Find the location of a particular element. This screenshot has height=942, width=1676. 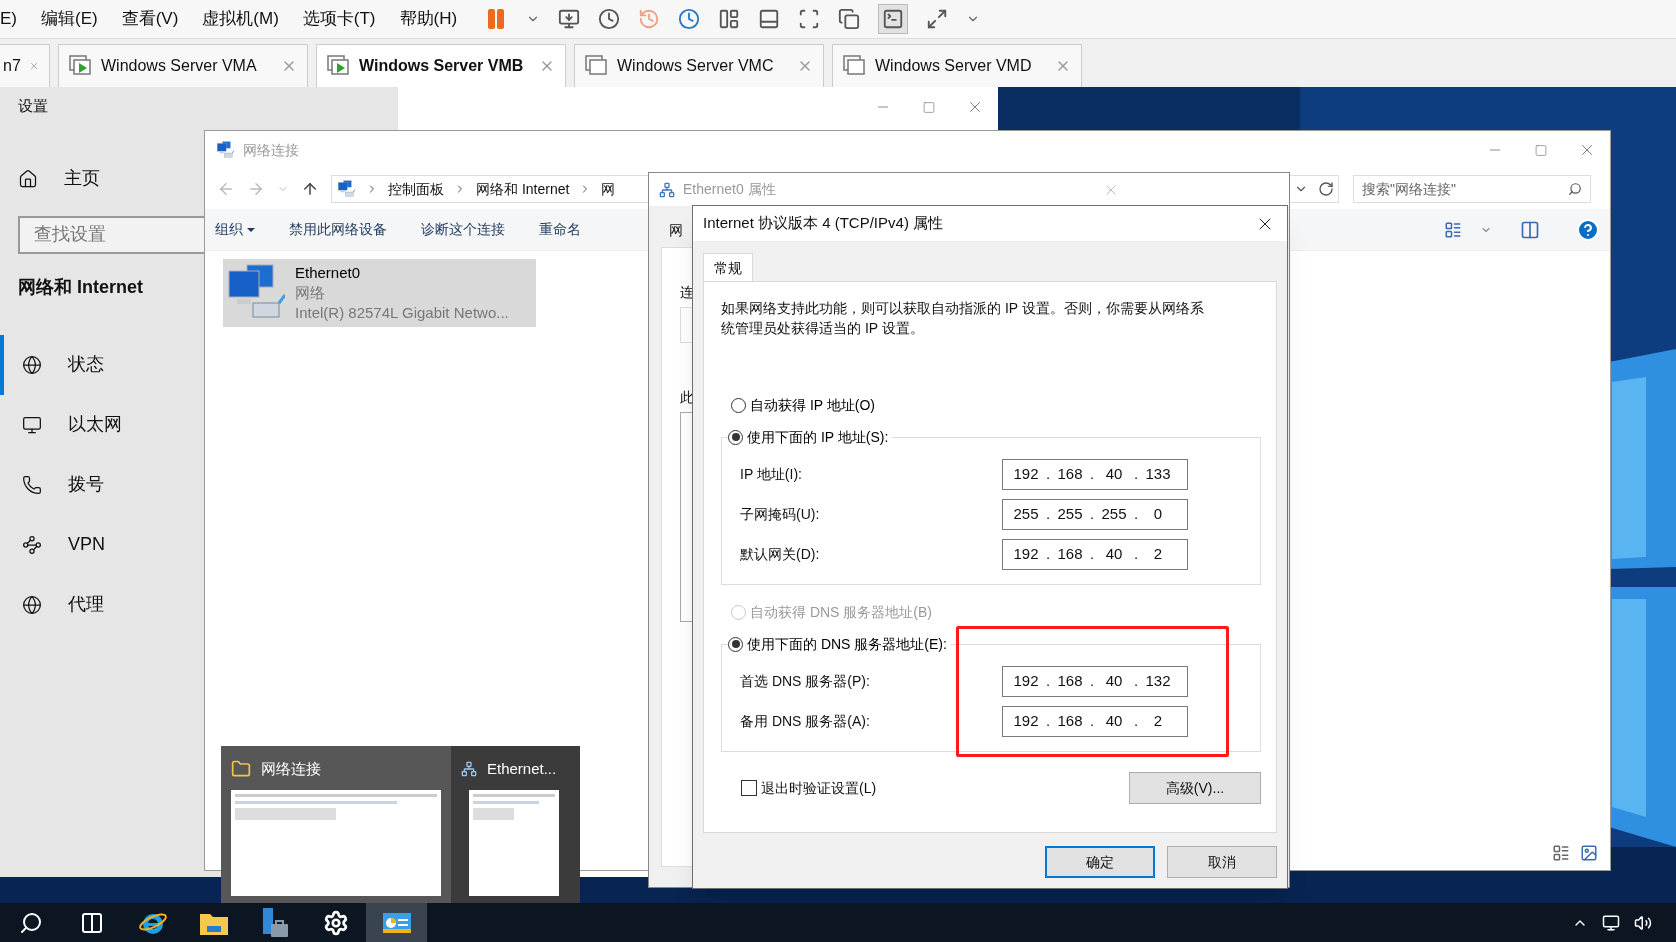

octet-text: 133 is located at coordinates (1158, 473).